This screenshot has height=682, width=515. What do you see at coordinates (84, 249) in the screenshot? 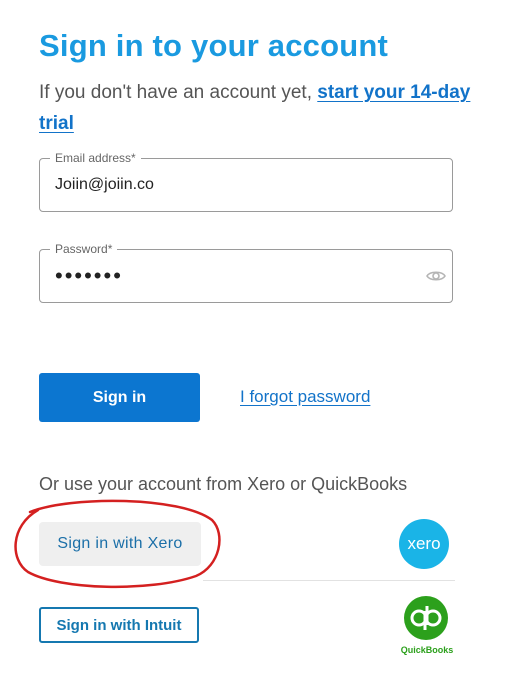
I see `password-label: Password*` at bounding box center [84, 249].